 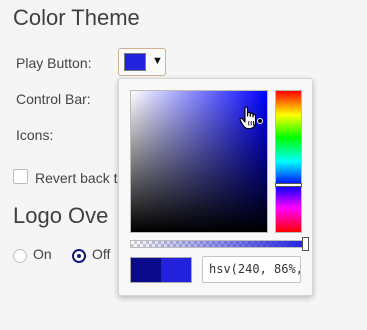 I want to click on icons-label: Icons:, so click(x=35, y=135).